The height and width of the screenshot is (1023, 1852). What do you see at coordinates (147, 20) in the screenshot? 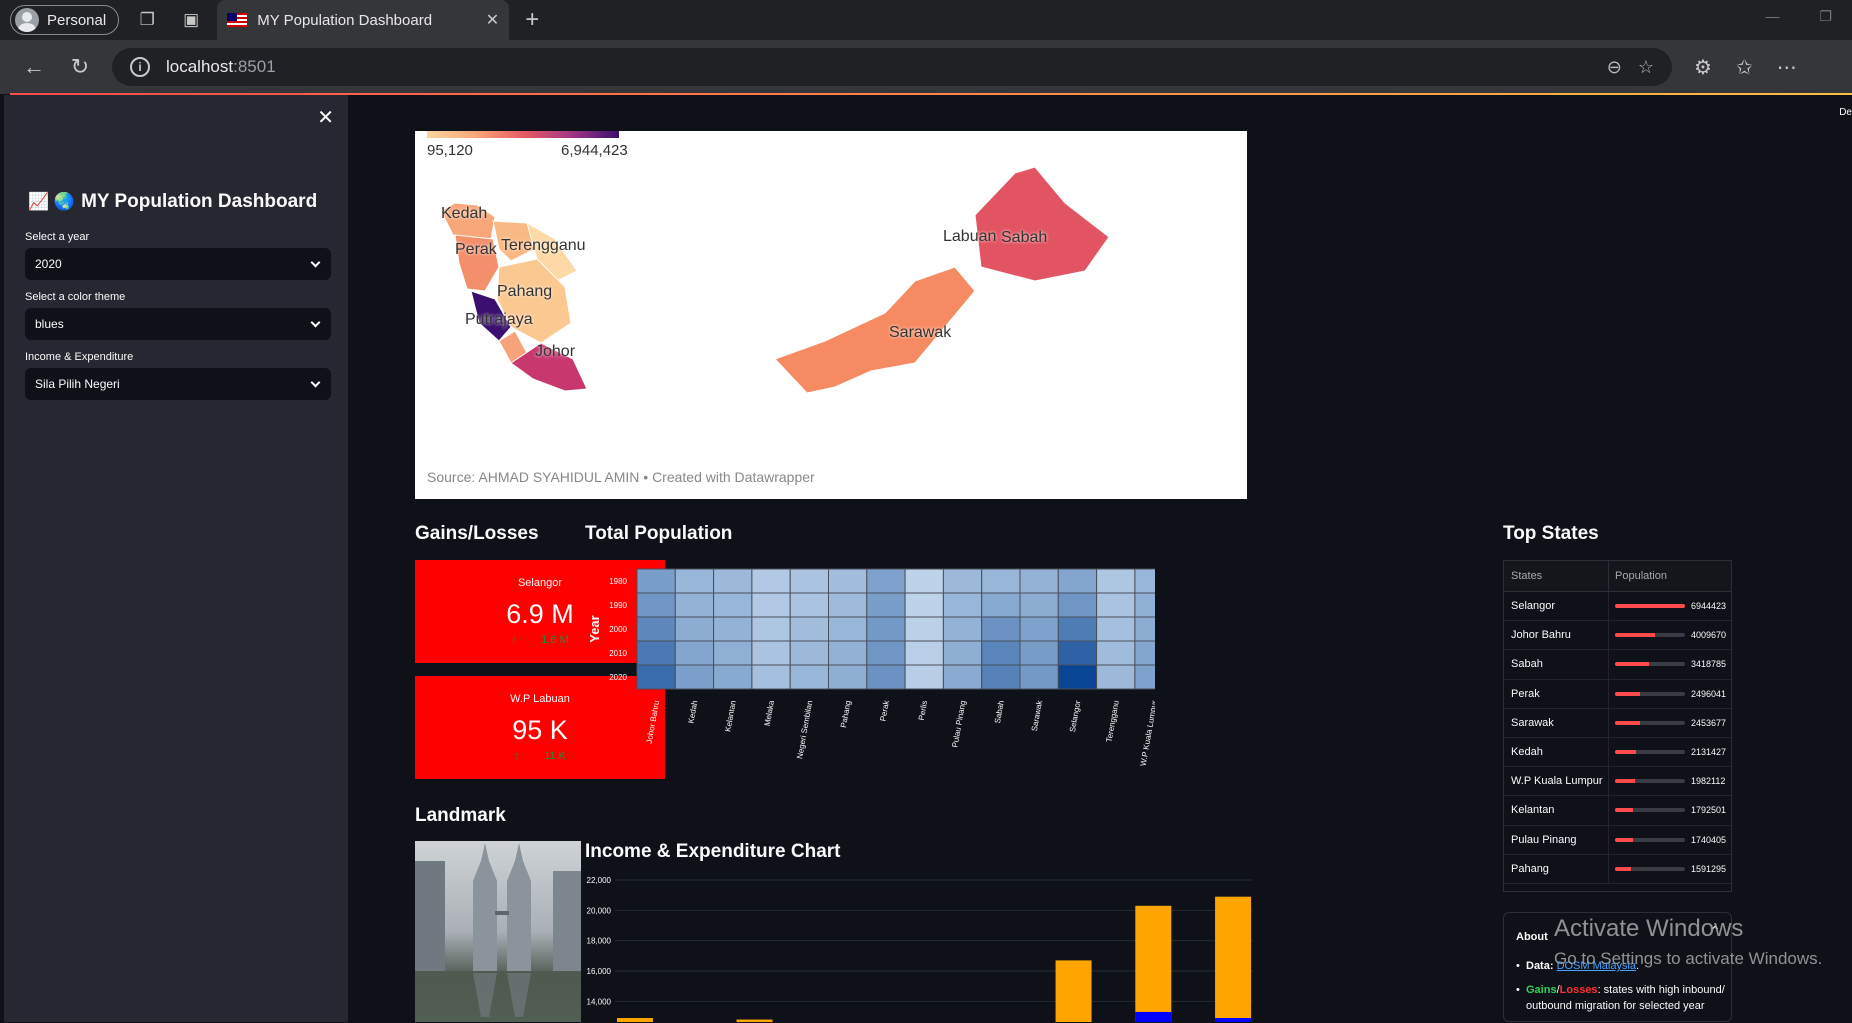
I see `collections-icon: ❐` at bounding box center [147, 20].